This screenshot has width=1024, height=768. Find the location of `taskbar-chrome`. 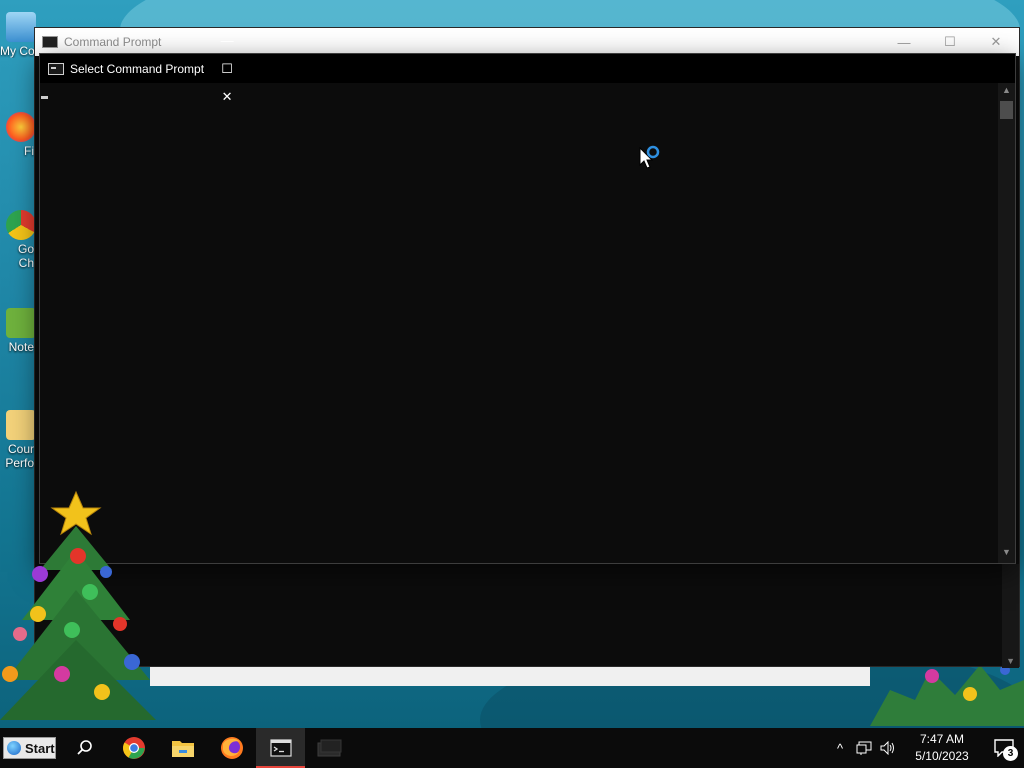

taskbar-chrome is located at coordinates (133, 748).